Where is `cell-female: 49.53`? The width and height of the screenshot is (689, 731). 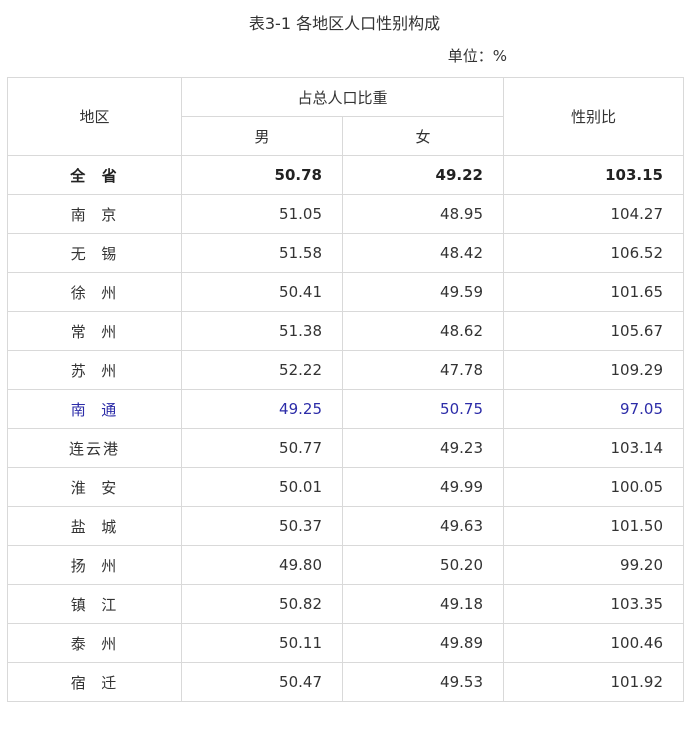 cell-female: 49.53 is located at coordinates (423, 682).